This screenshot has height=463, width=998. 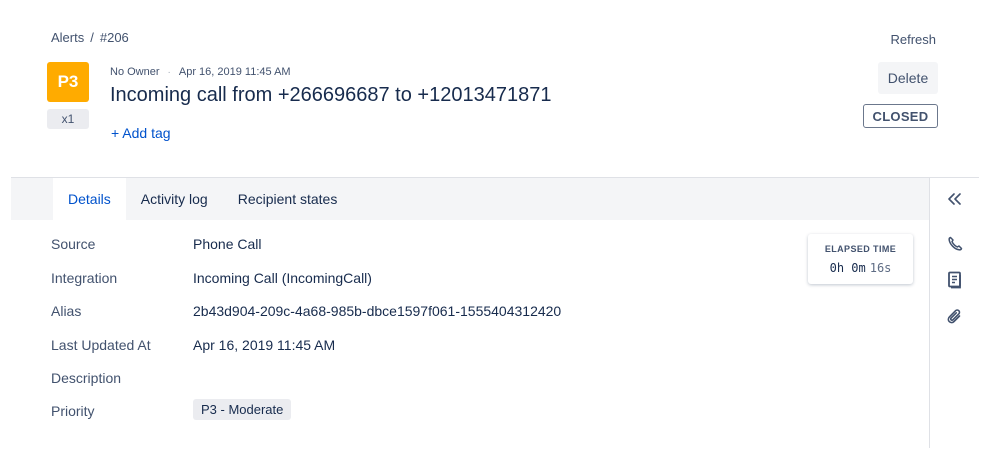 What do you see at coordinates (68, 119) in the screenshot?
I see `count-badge: x1` at bounding box center [68, 119].